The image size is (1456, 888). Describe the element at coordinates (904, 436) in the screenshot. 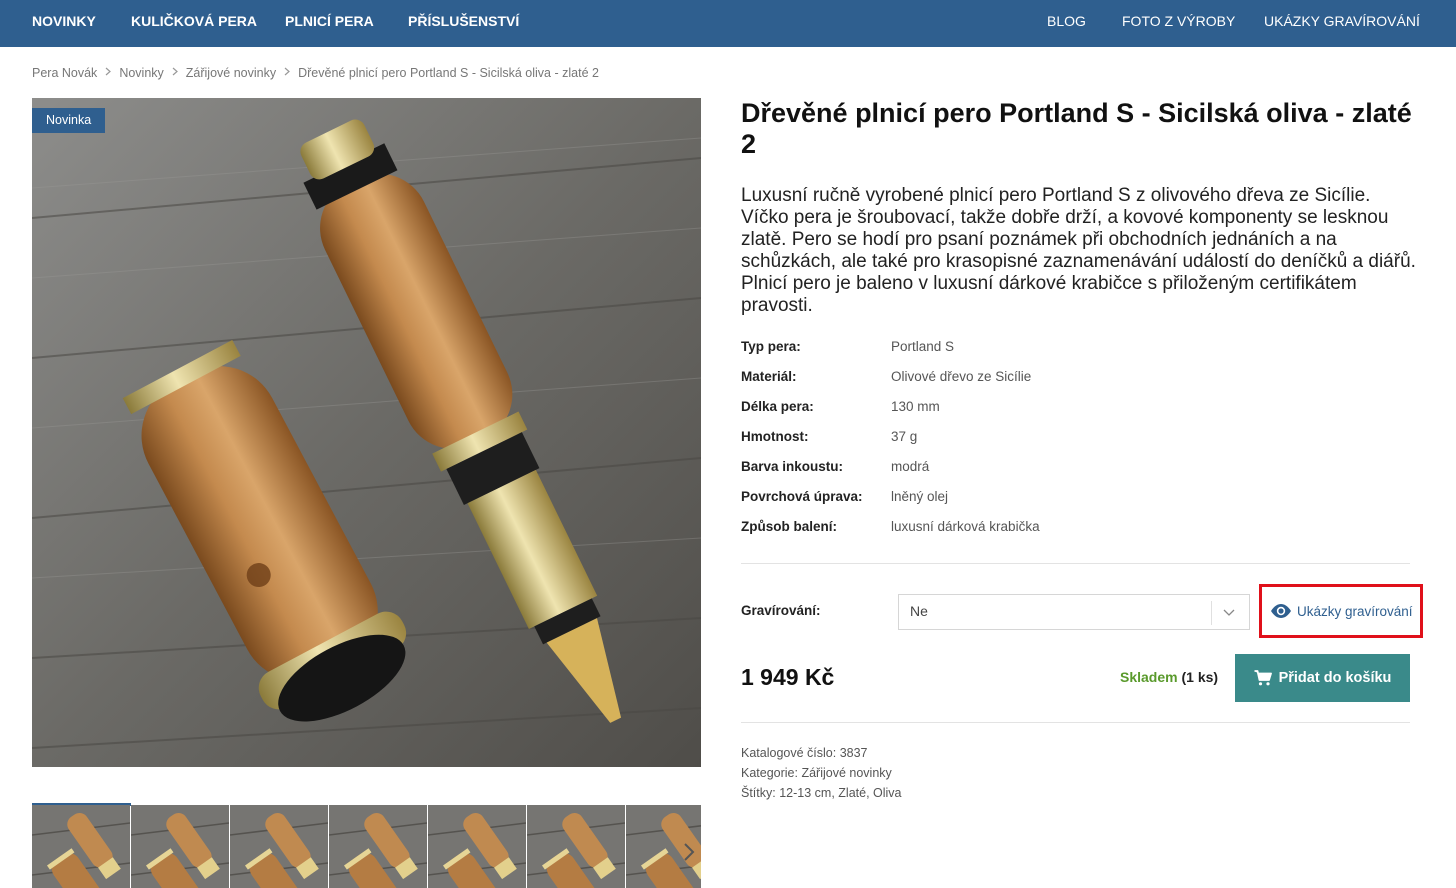

I see `spec-value: 37 g` at that location.